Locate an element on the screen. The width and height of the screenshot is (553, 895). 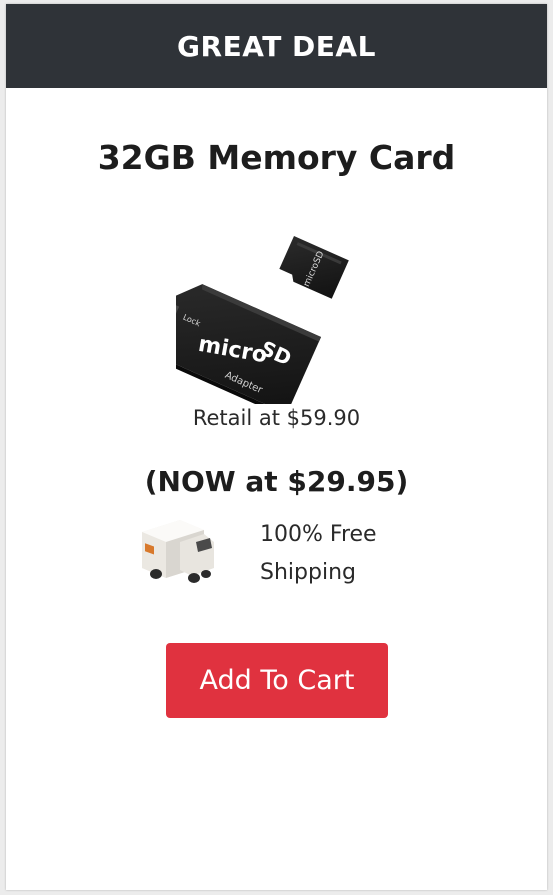
deal-banner: GREAT DEAL is located at coordinates (276, 46).